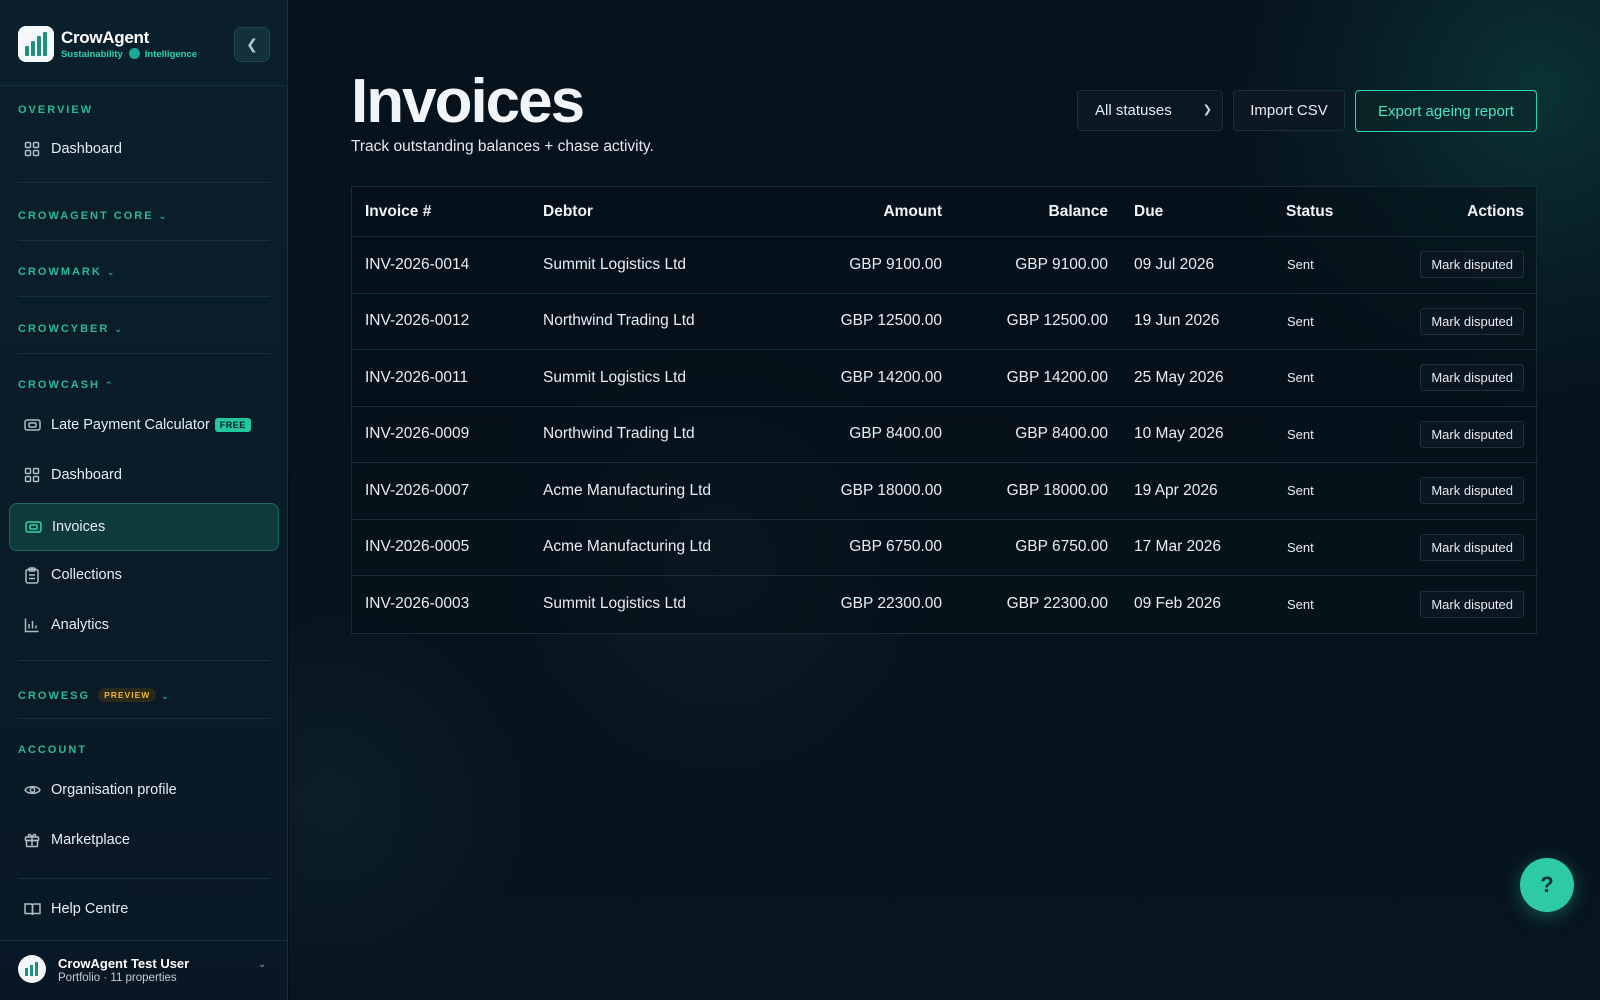 This screenshot has width=1600, height=1000. What do you see at coordinates (1057, 490) in the screenshot?
I see `cell-balance: GBP 18000.00` at bounding box center [1057, 490].